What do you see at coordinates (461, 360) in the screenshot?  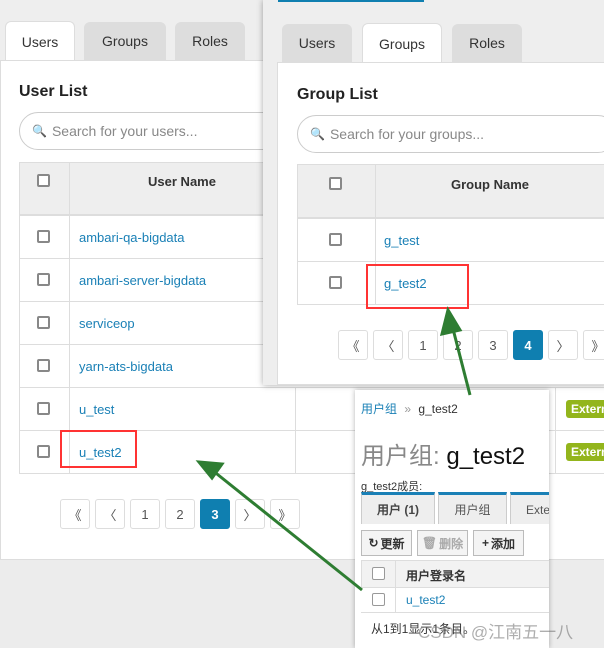 I see `arrow-to-group` at bounding box center [461, 360].